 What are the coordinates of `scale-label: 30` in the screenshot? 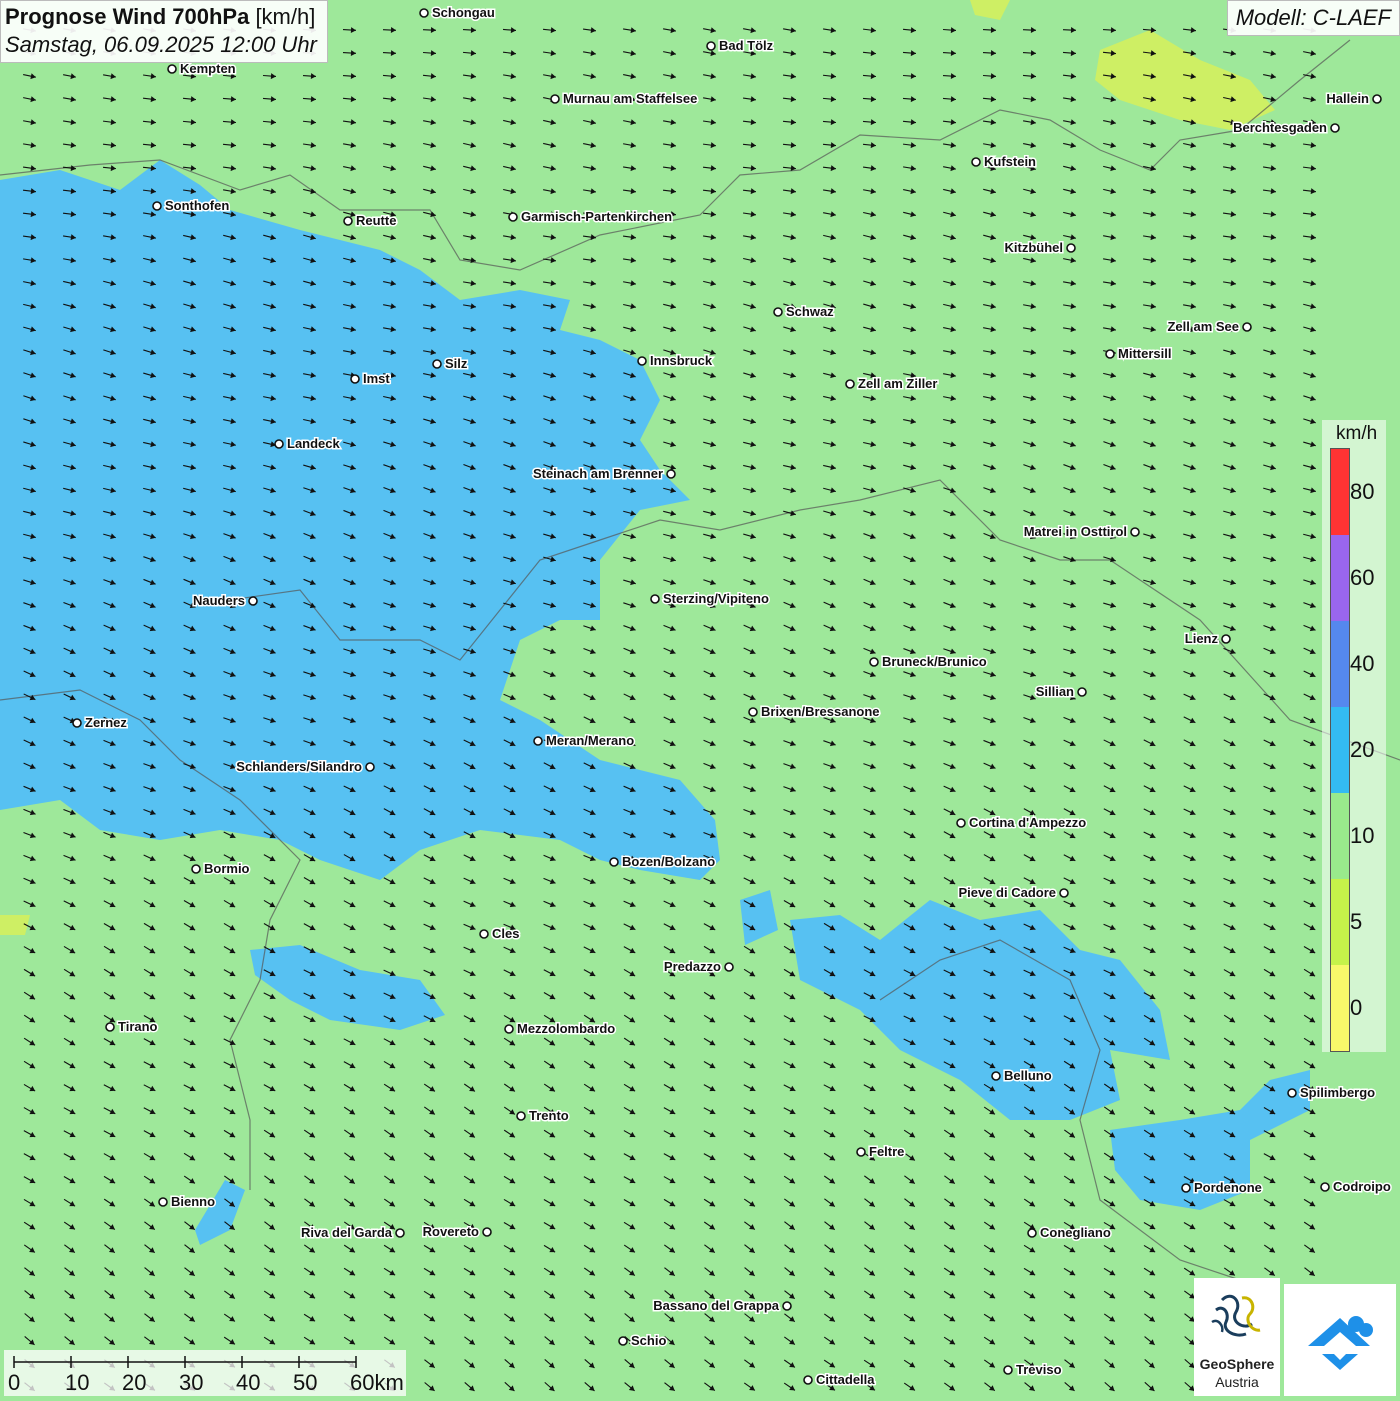 It's located at (191, 1382).